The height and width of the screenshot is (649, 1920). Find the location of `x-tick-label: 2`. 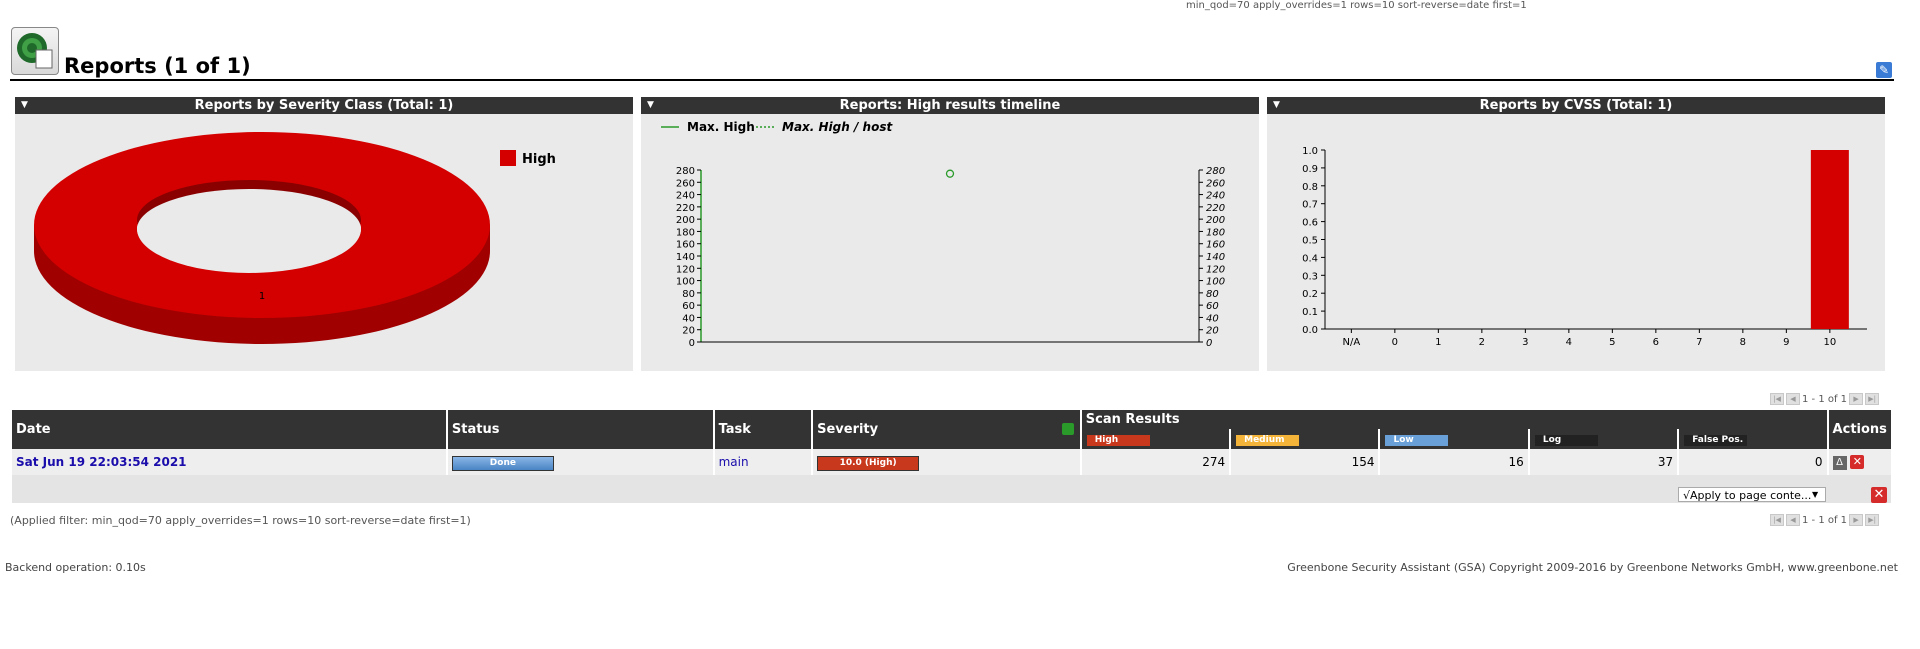

x-tick-label: 2 is located at coordinates (1482, 342).